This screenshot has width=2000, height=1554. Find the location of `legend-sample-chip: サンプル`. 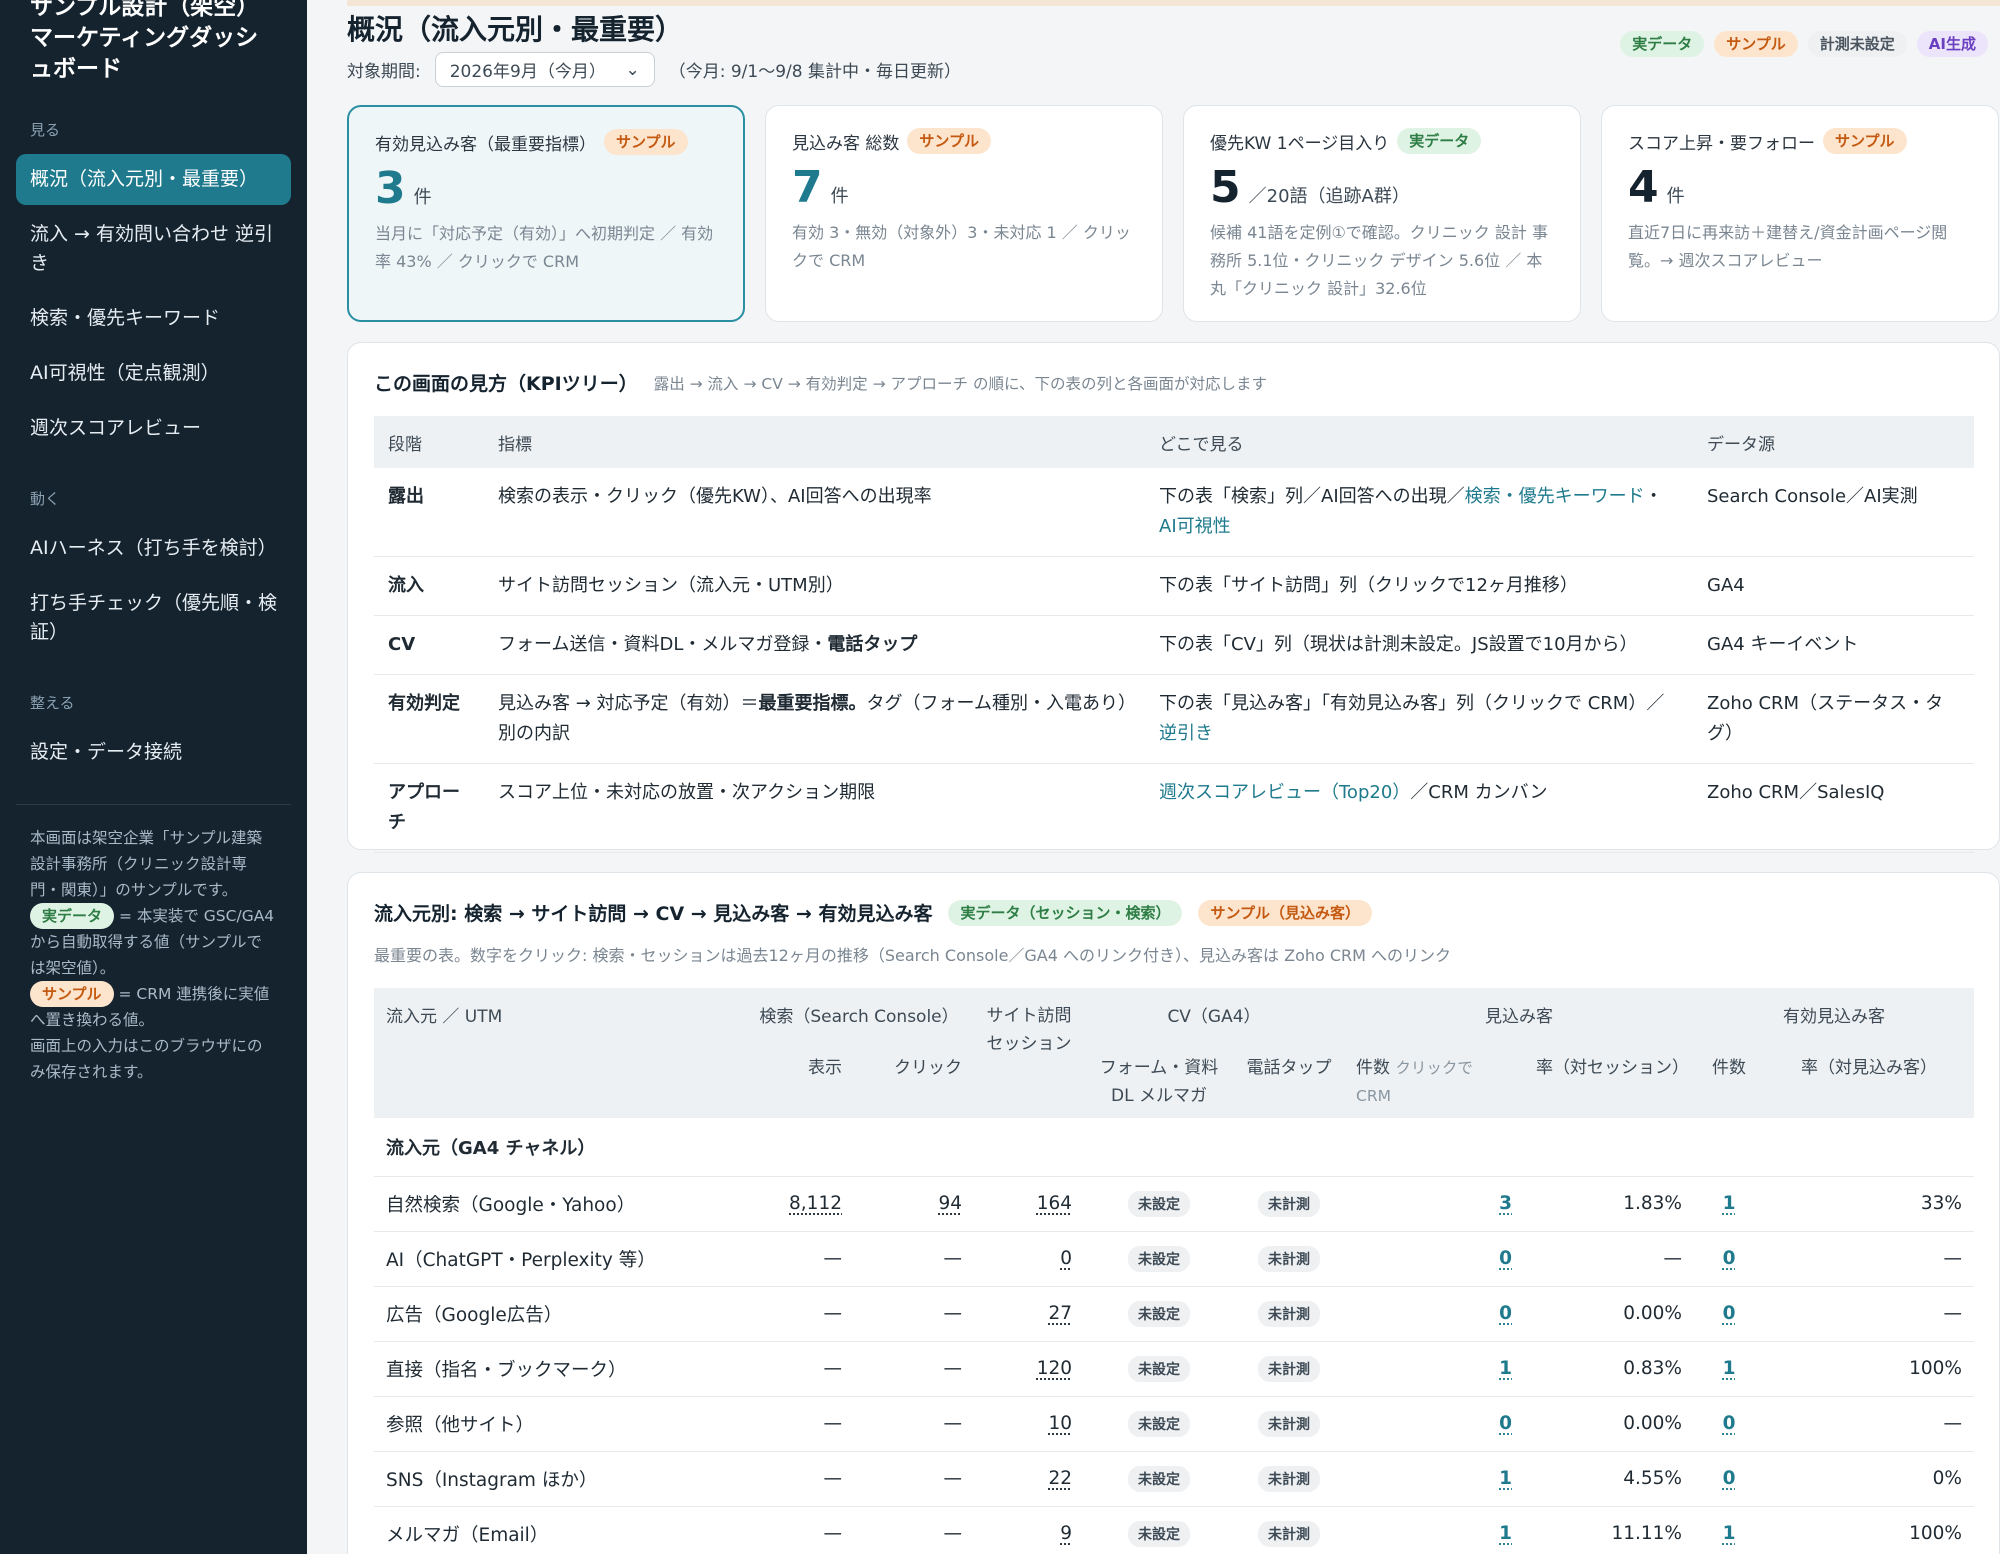

legend-sample-chip: サンプル is located at coordinates (1756, 44).